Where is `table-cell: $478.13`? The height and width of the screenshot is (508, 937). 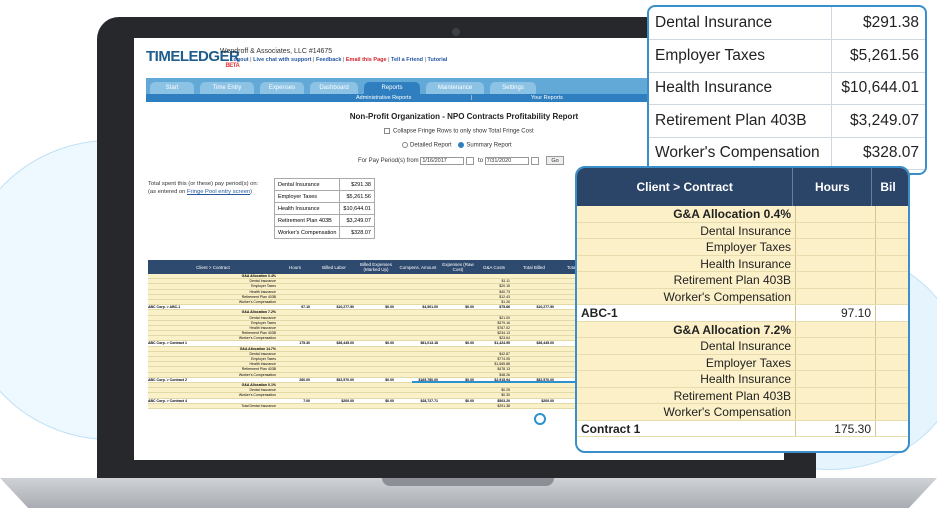 table-cell: $478.13 is located at coordinates (503, 369).